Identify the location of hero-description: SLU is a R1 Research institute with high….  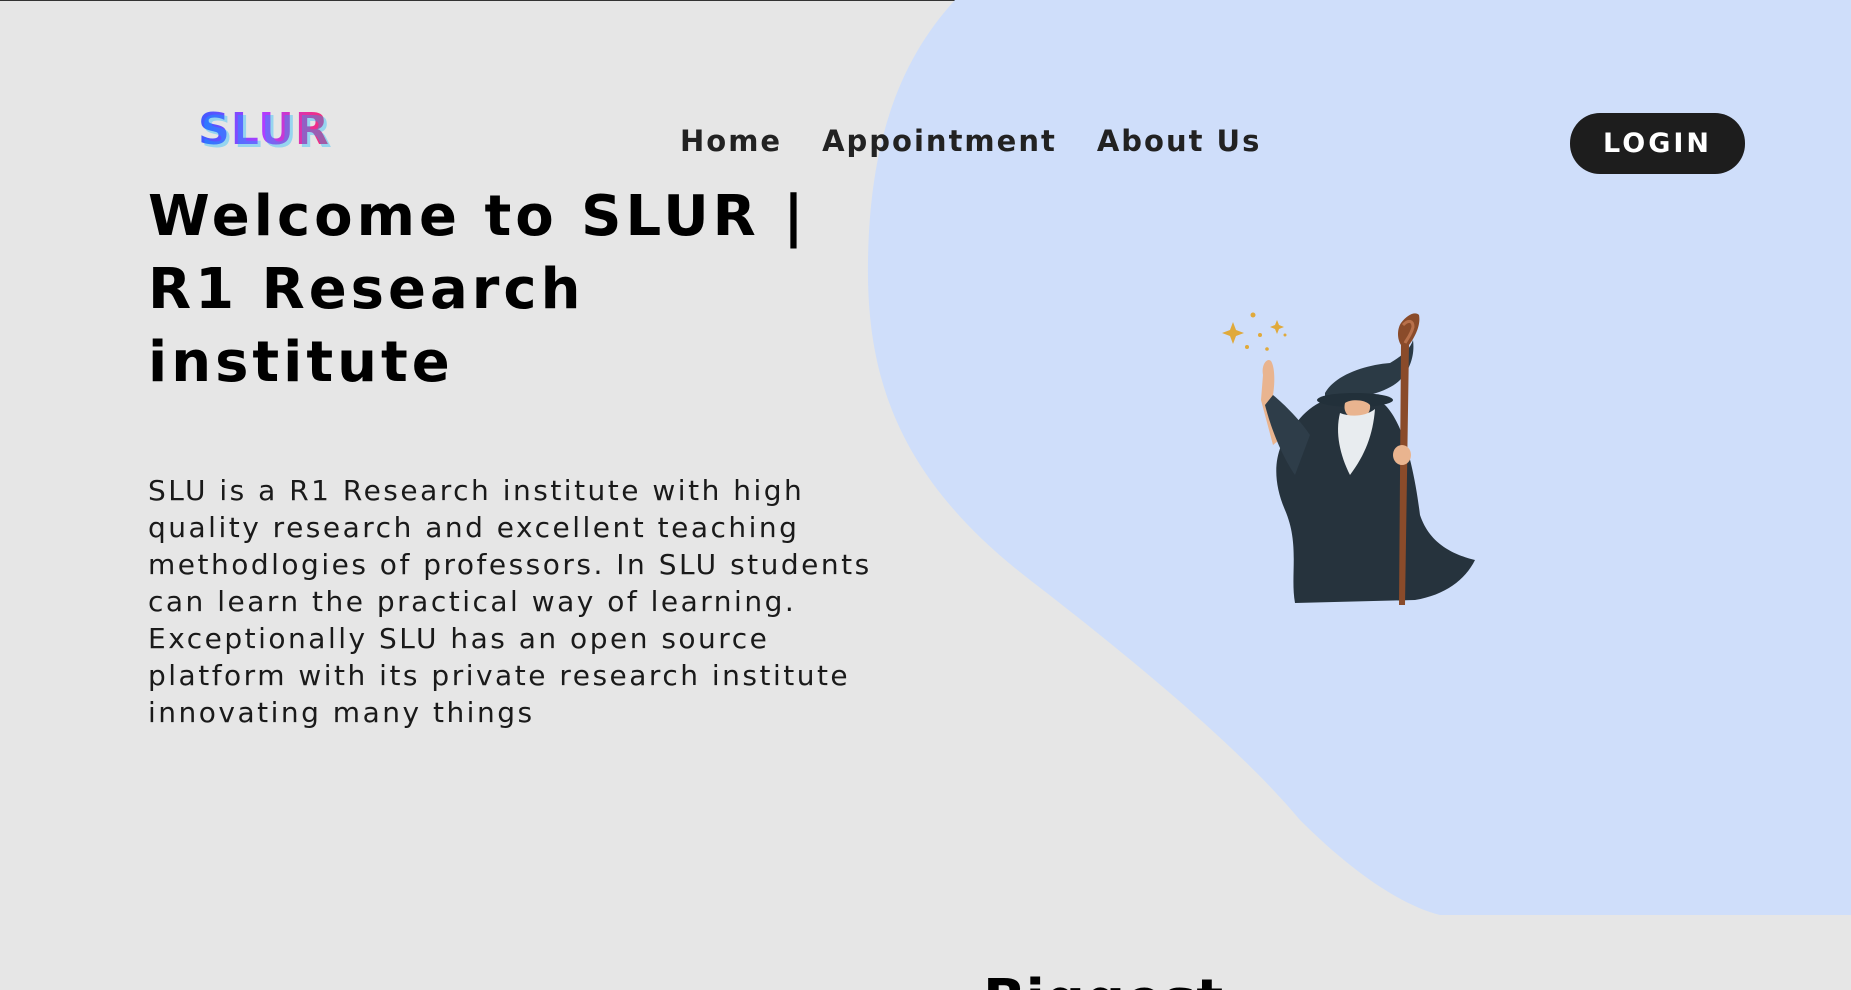
(510, 601).